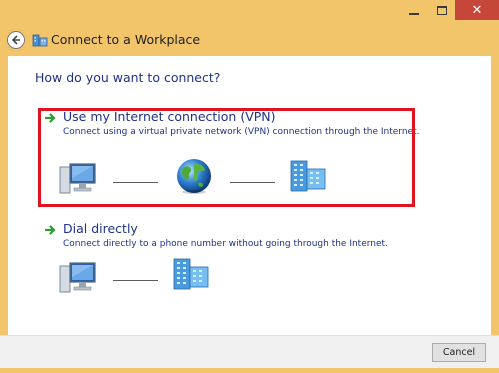 This screenshot has width=499, height=373. Describe the element at coordinates (249, 13) in the screenshot. I see `title-bar: ✕` at that location.